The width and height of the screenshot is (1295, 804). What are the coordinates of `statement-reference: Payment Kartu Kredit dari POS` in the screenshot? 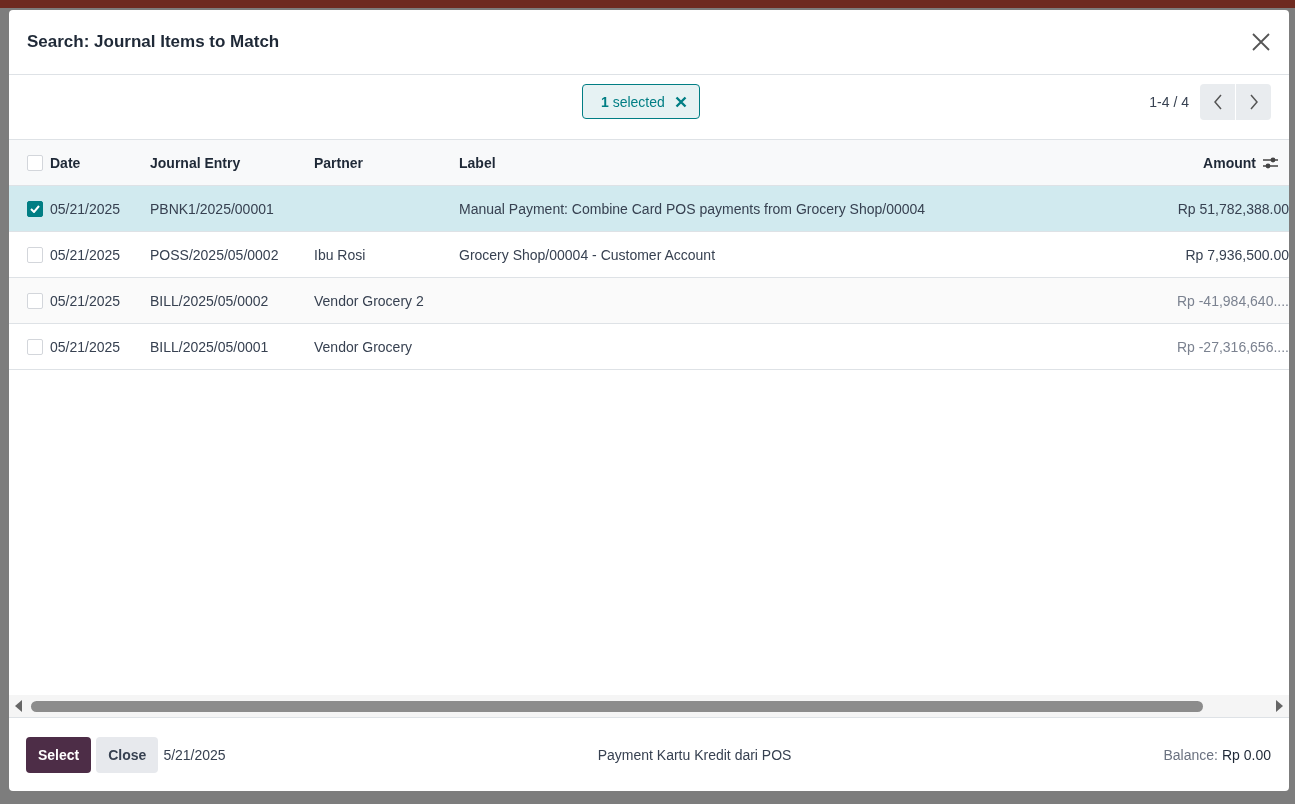 It's located at (694, 754).